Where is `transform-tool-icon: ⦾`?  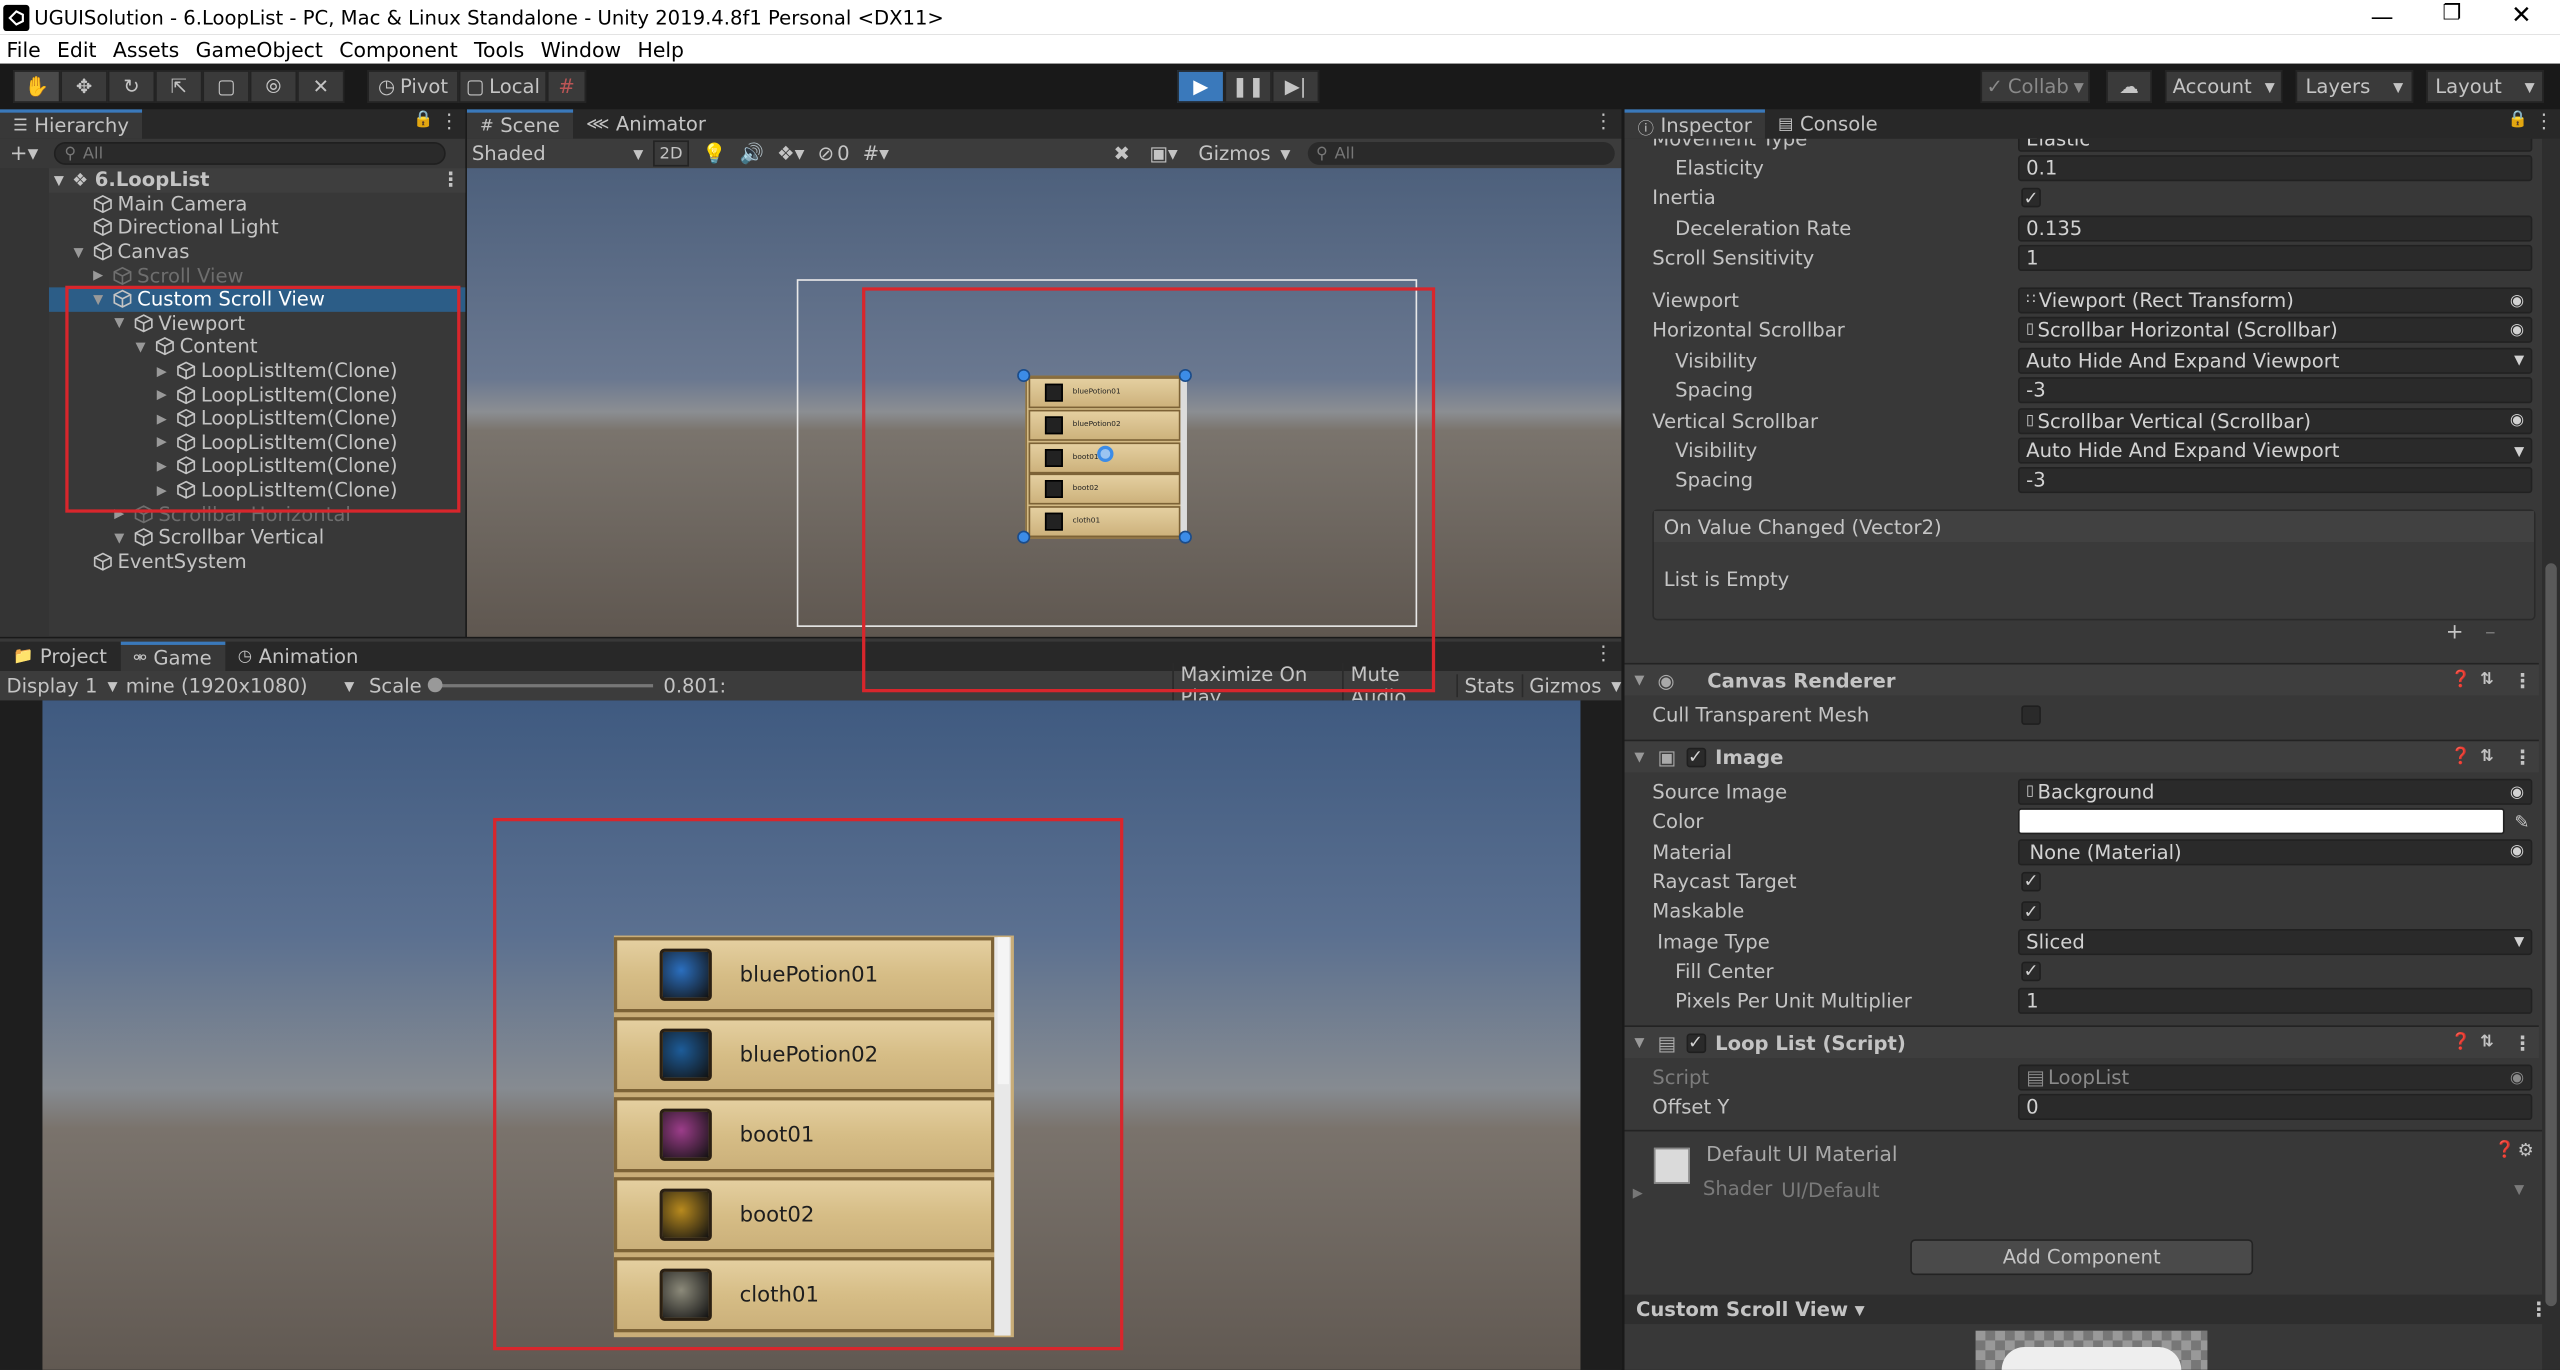 transform-tool-icon: ⦾ is located at coordinates (273, 86).